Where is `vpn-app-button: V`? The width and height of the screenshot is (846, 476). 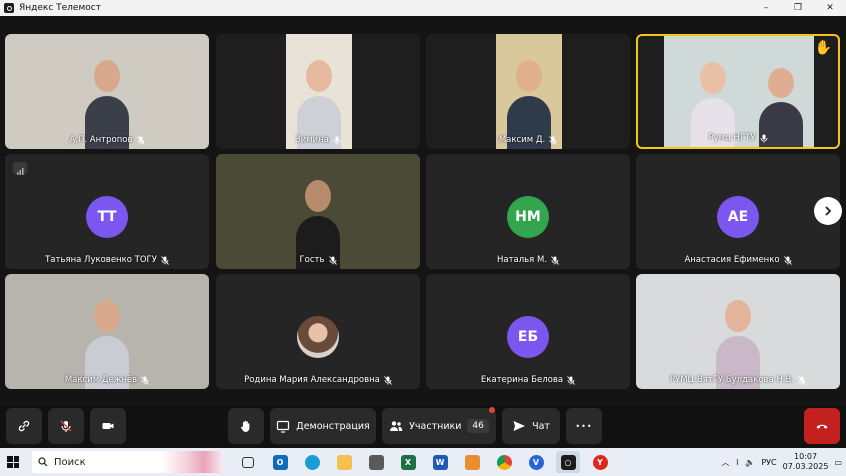 vpn-app-button: V is located at coordinates (536, 462).